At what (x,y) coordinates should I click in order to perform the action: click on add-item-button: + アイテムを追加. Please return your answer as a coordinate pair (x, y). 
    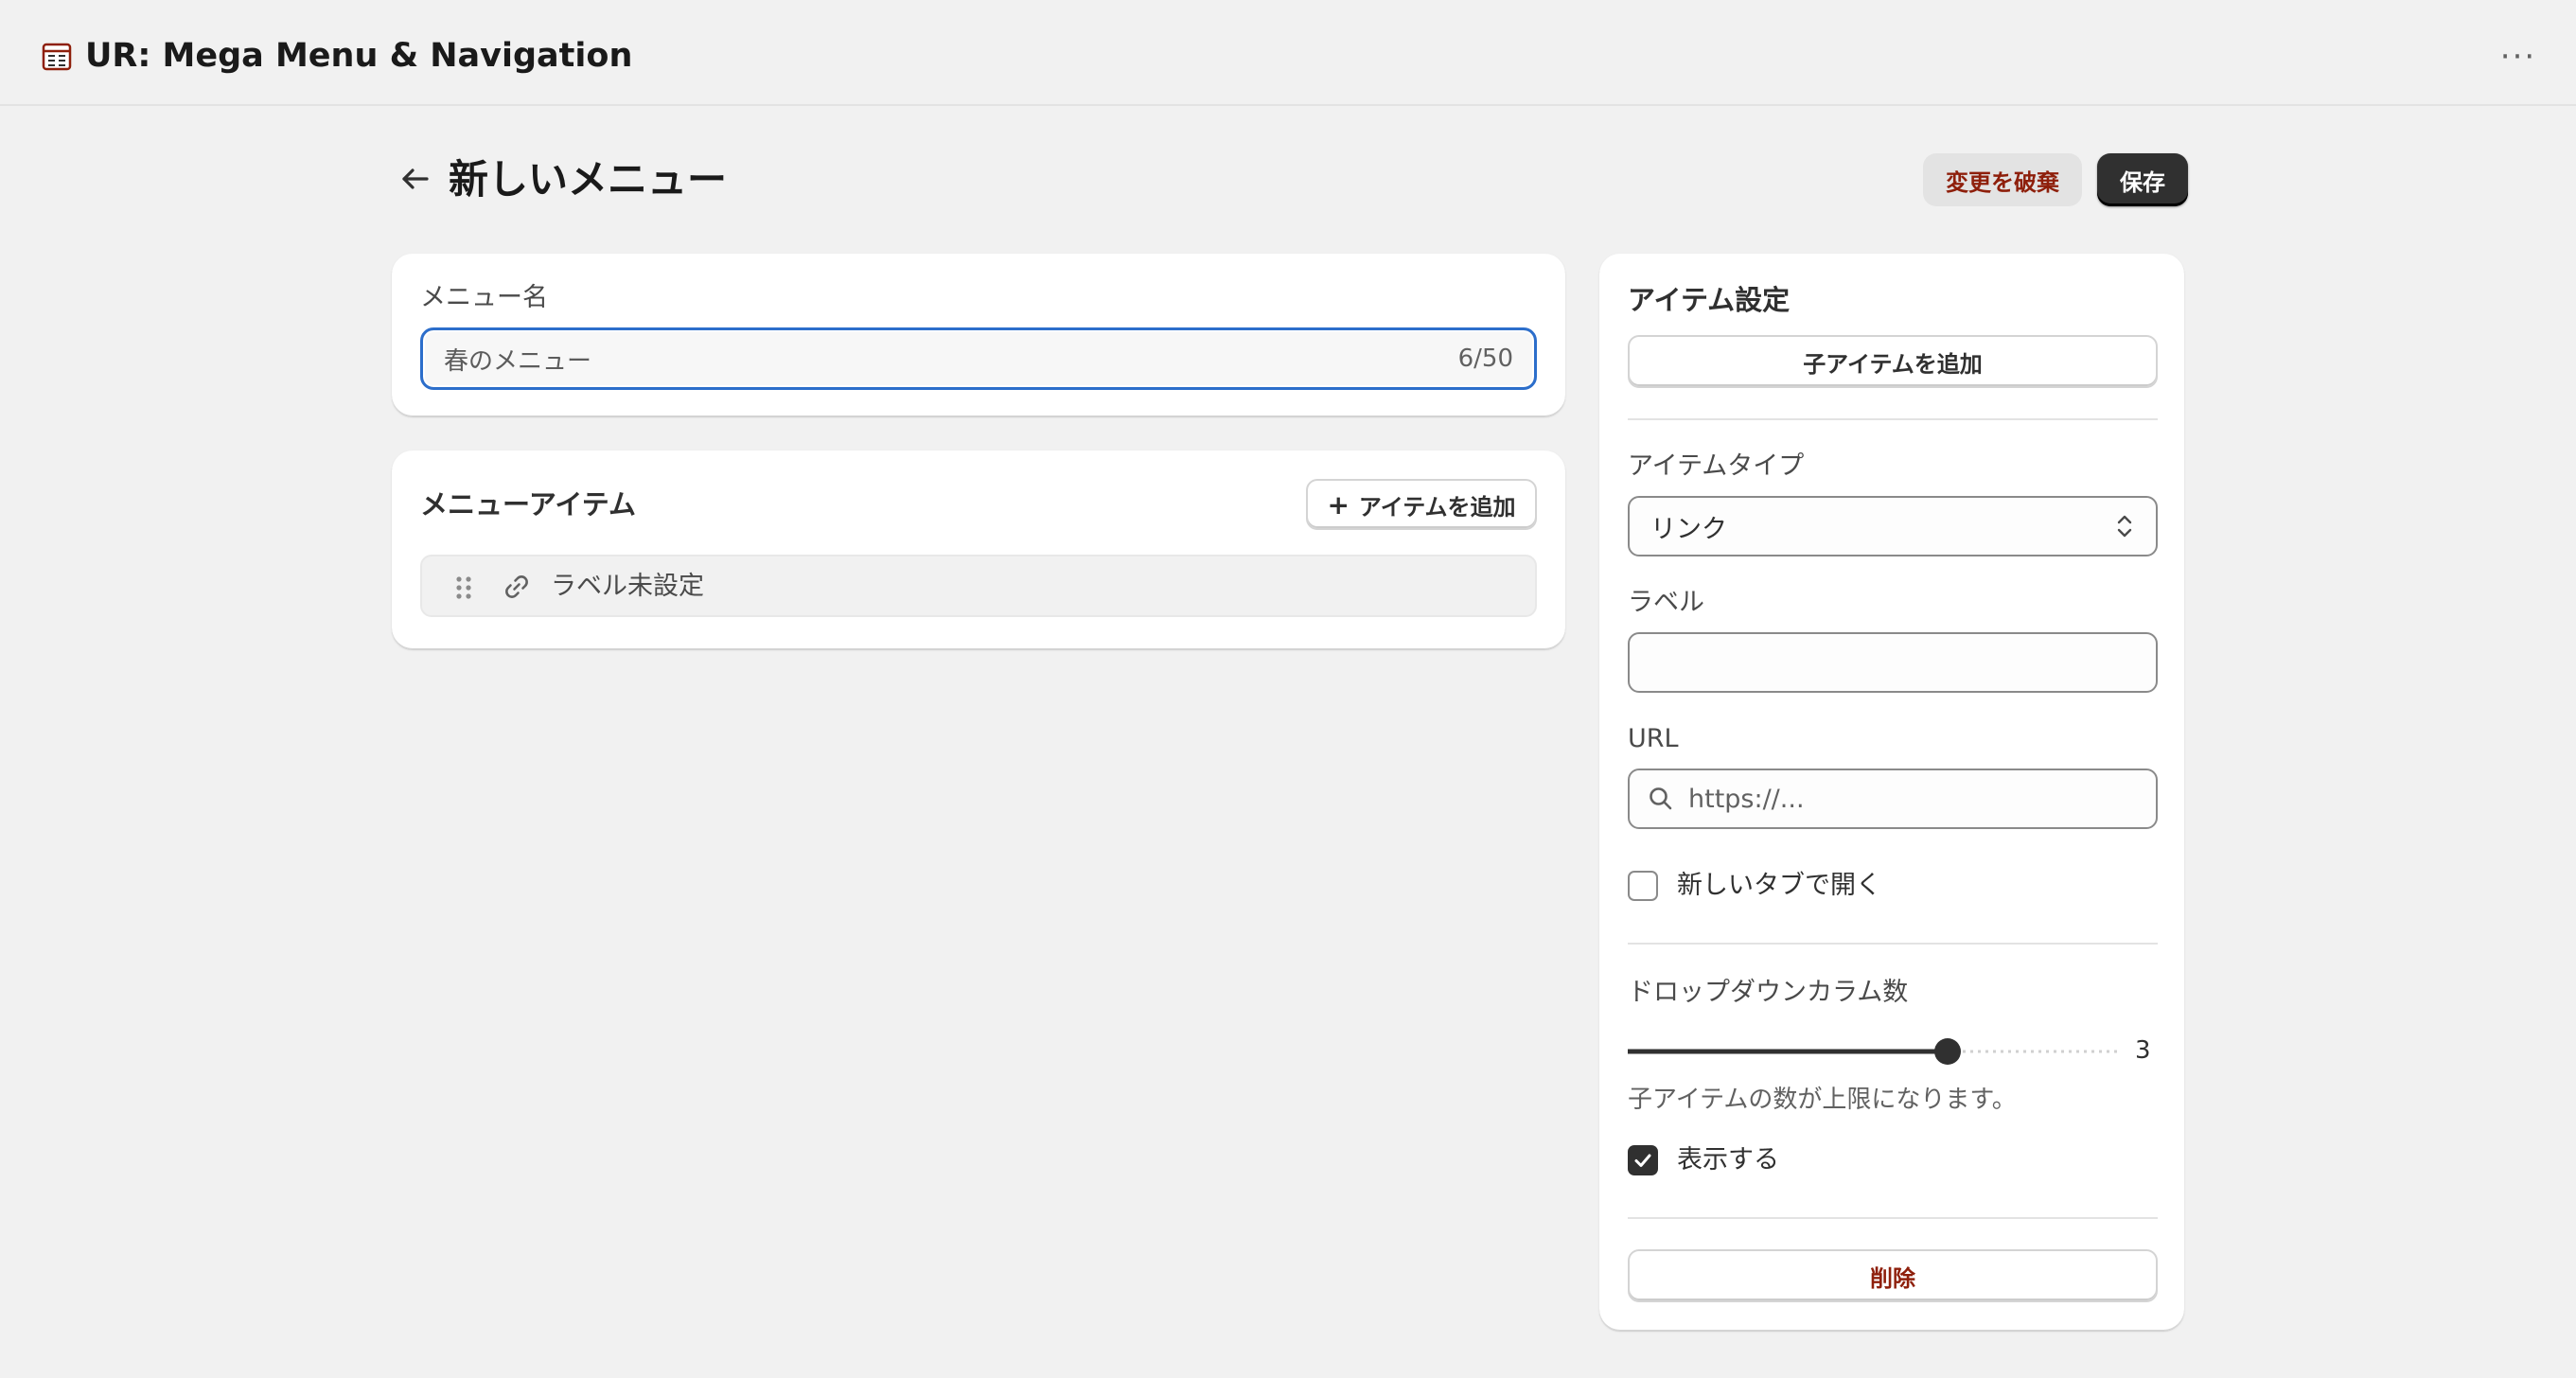
    Looking at the image, I should click on (1421, 504).